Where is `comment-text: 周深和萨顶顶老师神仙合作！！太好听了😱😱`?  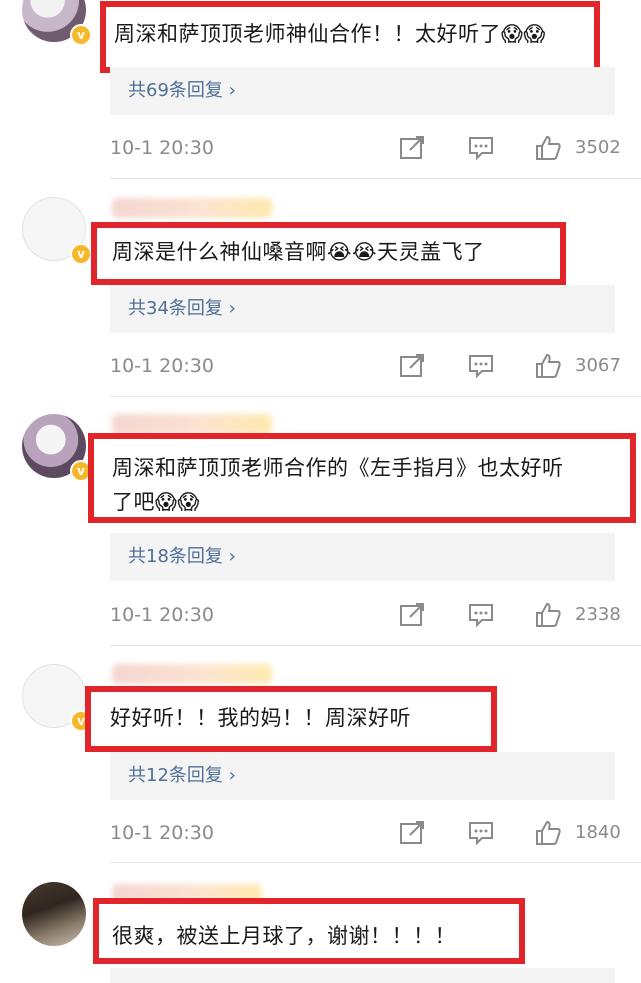
comment-text: 周深和萨顶顶老师神仙合作！！太好听了😱😱 is located at coordinates (330, 34).